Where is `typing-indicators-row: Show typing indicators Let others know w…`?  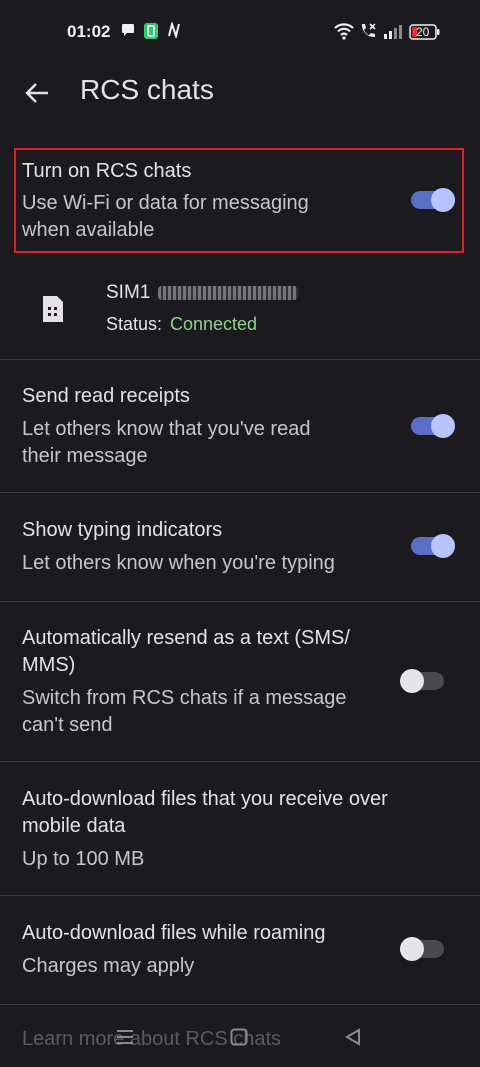 typing-indicators-row: Show typing indicators Let others know w… is located at coordinates (240, 553).